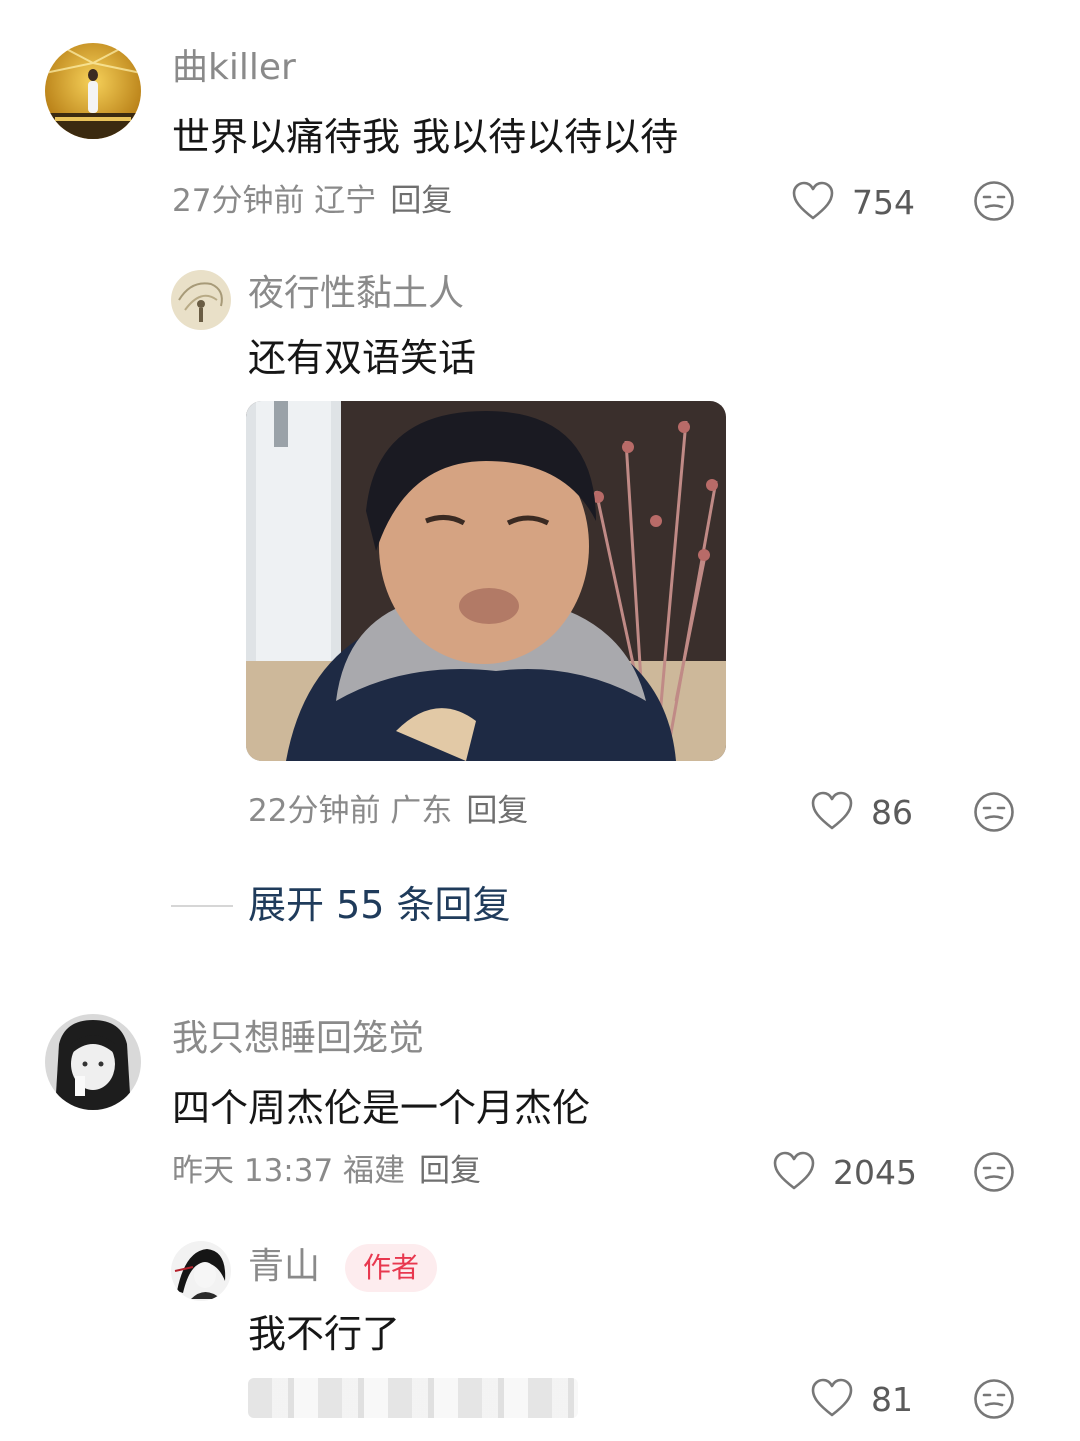 The width and height of the screenshot is (1080, 1441). What do you see at coordinates (274, 201) in the screenshot?
I see `comment-time-location: 27分钟前 辽宁` at bounding box center [274, 201].